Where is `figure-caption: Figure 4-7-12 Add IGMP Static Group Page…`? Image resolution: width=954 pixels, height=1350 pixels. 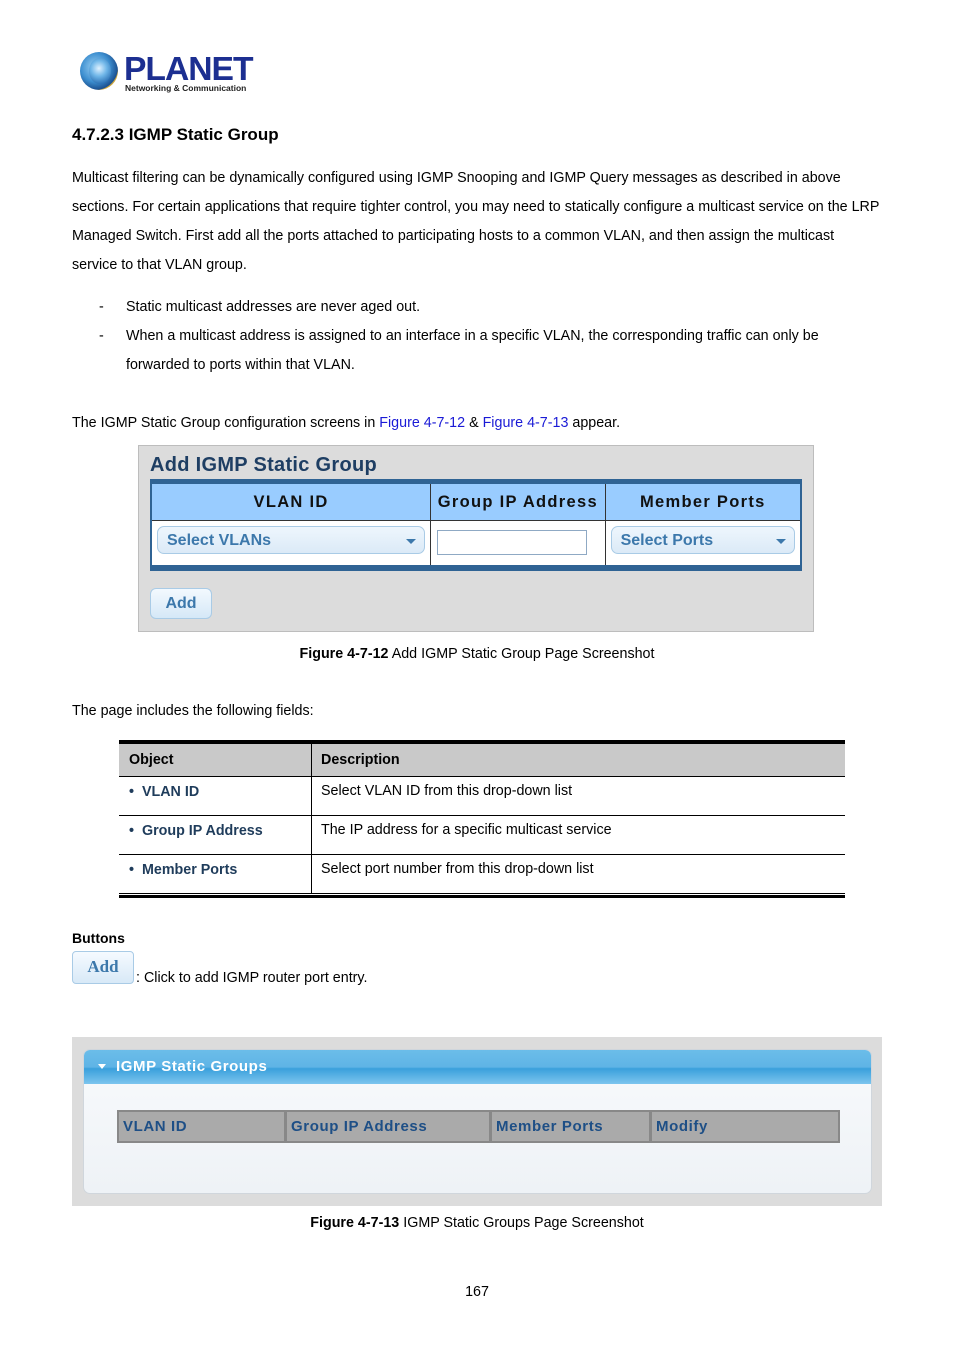
figure-caption: Figure 4-7-12 Add IGMP Static Group Page… is located at coordinates (477, 654).